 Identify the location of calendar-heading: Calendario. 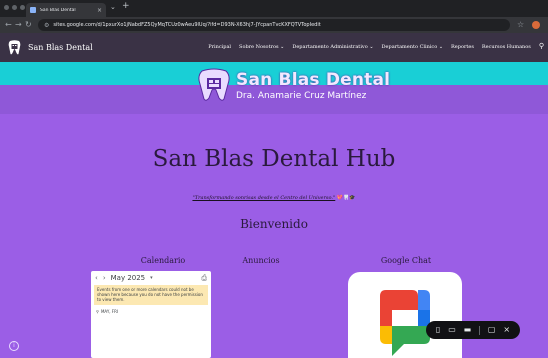
(163, 260).